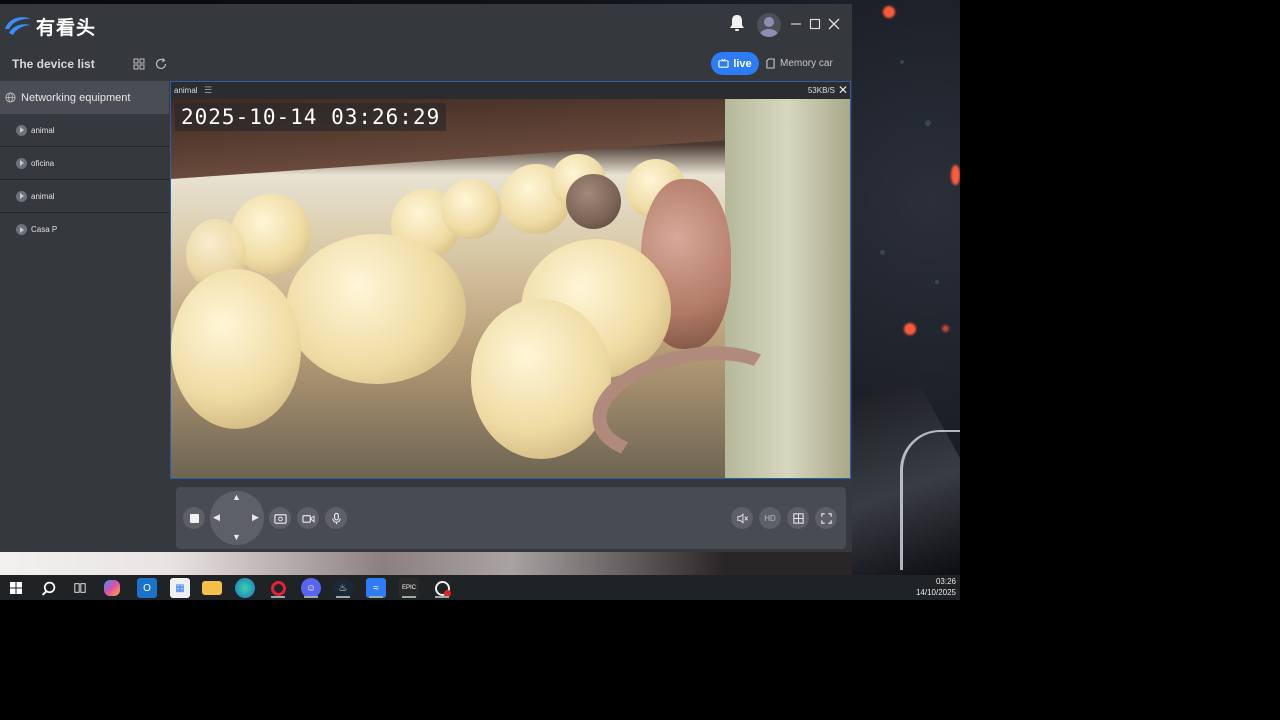  I want to click on memory-card-icon, so click(770, 63).